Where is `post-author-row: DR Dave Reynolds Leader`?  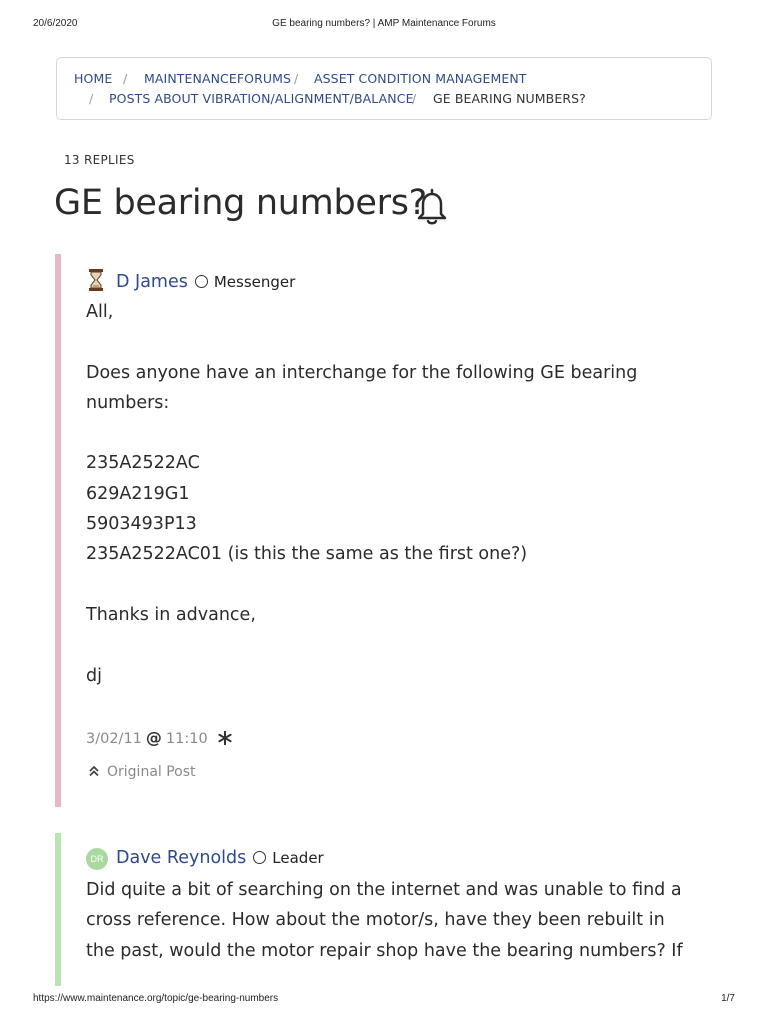 post-author-row: DR Dave Reynolds Leader is located at coordinates (205, 861).